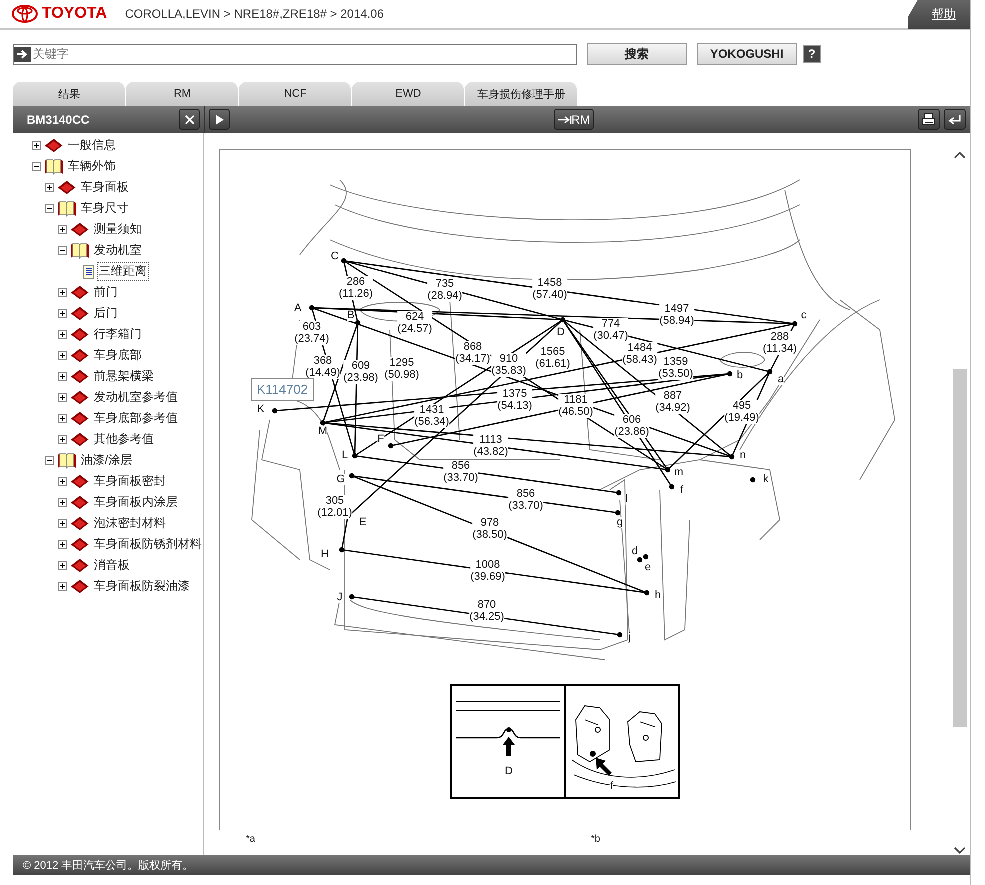  I want to click on point-label: J, so click(340, 598).